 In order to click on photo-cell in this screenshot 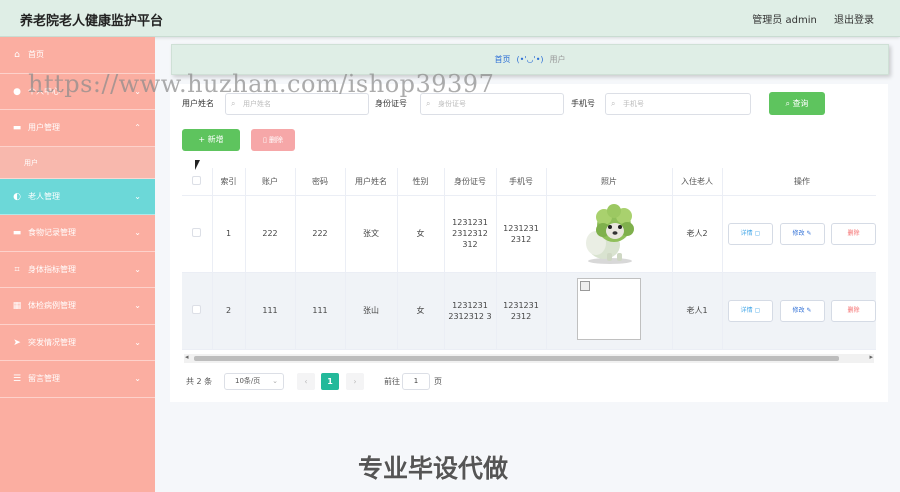, I will do `click(609, 234)`.